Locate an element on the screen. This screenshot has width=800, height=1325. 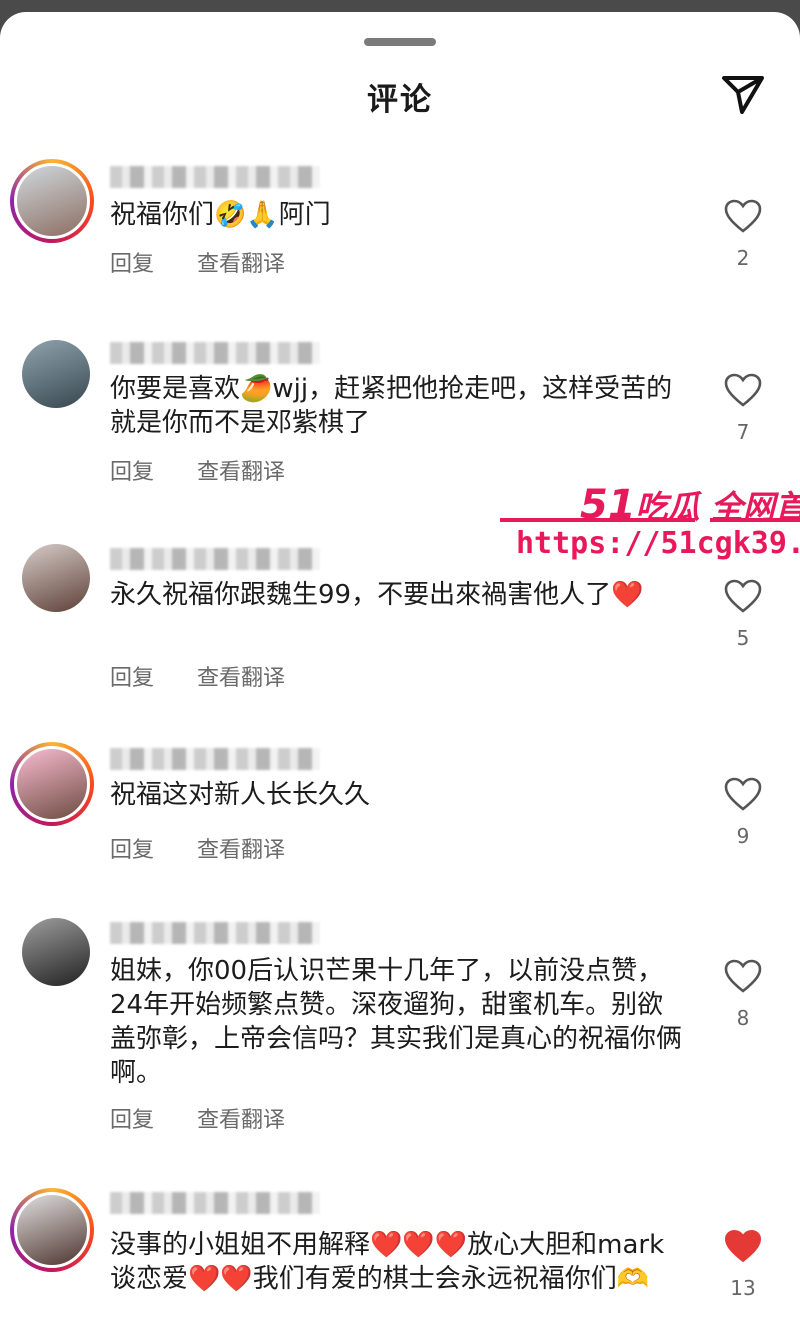
like-control: 9 is located at coordinates (743, 812).